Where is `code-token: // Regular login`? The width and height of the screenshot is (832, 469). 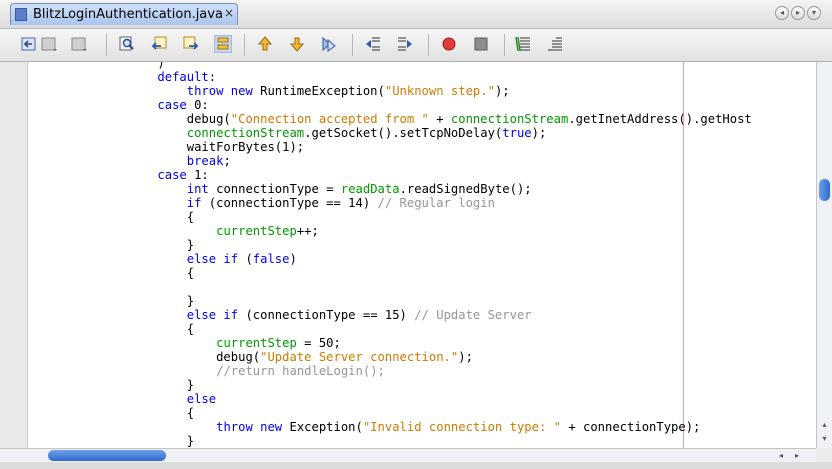 code-token: // Regular login is located at coordinates (436, 203).